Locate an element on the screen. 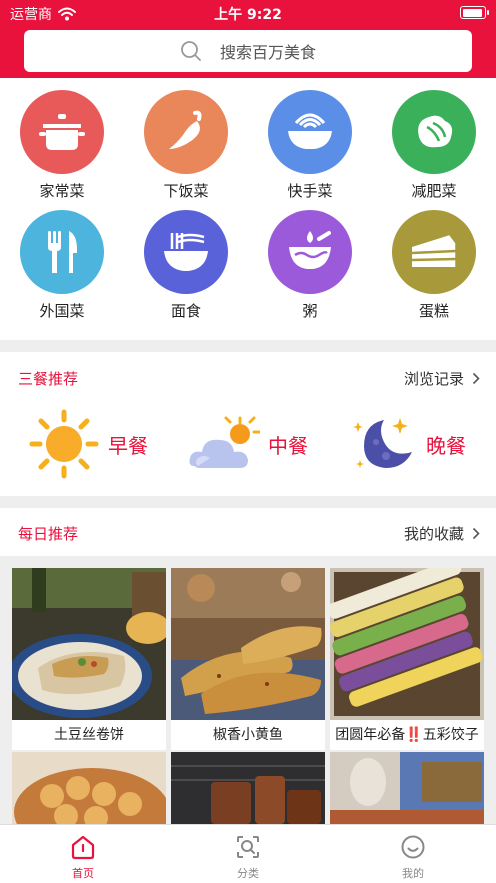  search-icon is located at coordinates (191, 51).